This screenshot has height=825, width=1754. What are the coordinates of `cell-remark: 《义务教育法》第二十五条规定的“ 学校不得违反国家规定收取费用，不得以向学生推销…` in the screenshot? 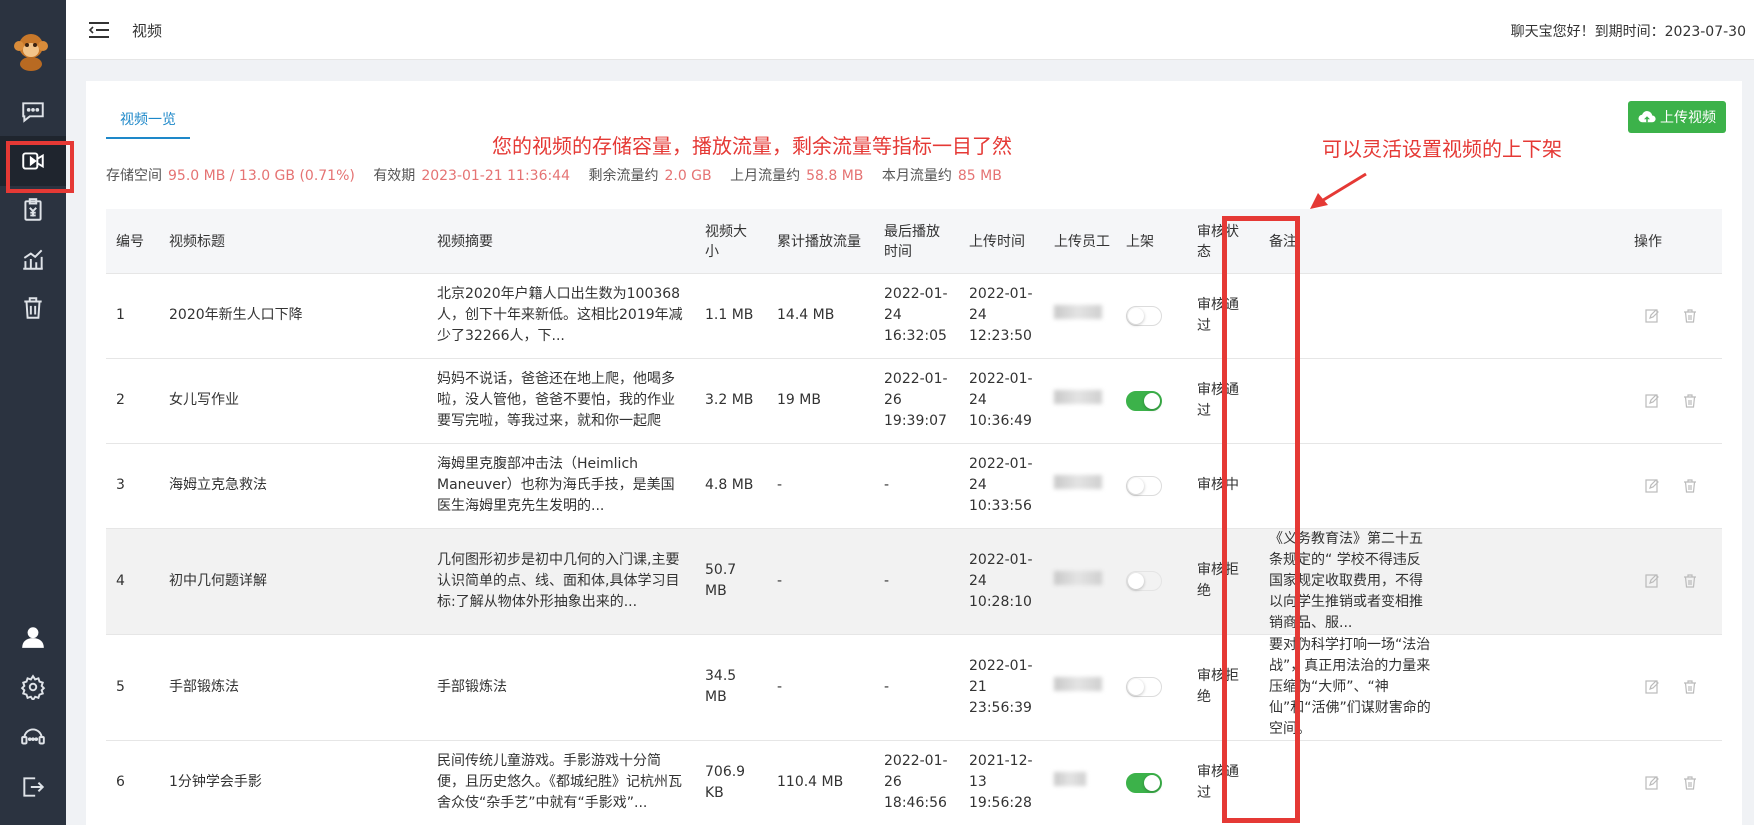 It's located at (1351, 581).